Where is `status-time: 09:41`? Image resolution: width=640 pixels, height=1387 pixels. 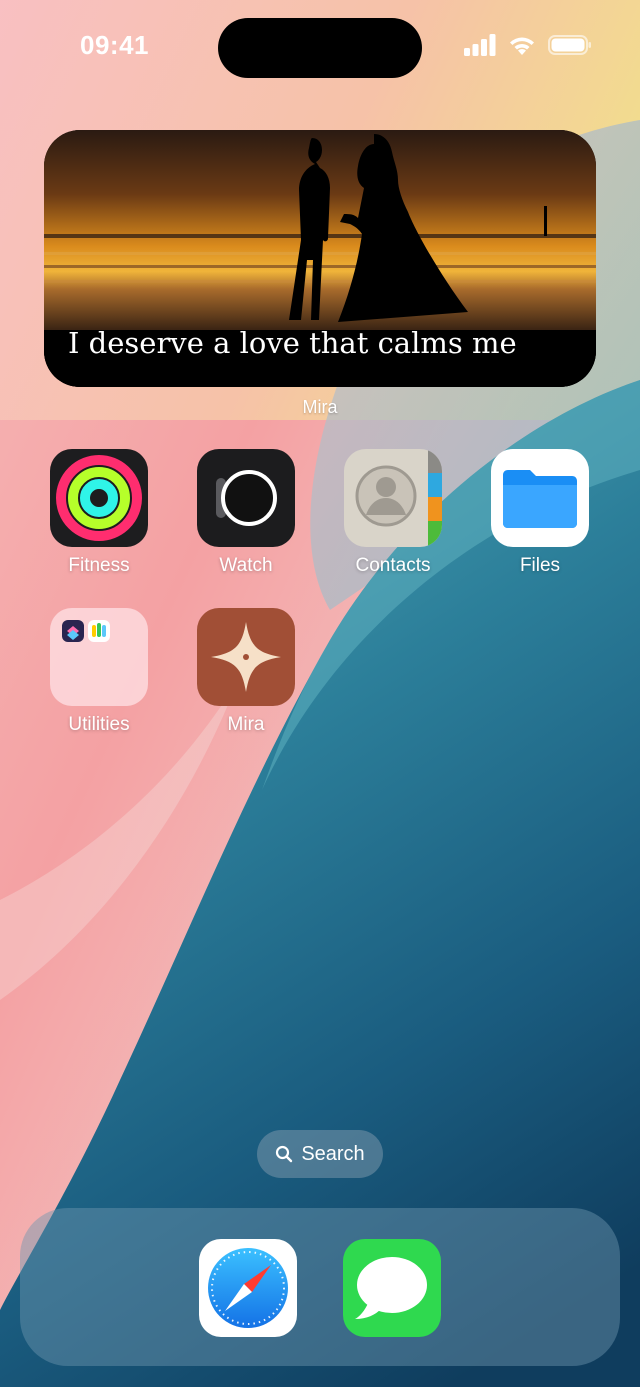 status-time: 09:41 is located at coordinates (114, 45).